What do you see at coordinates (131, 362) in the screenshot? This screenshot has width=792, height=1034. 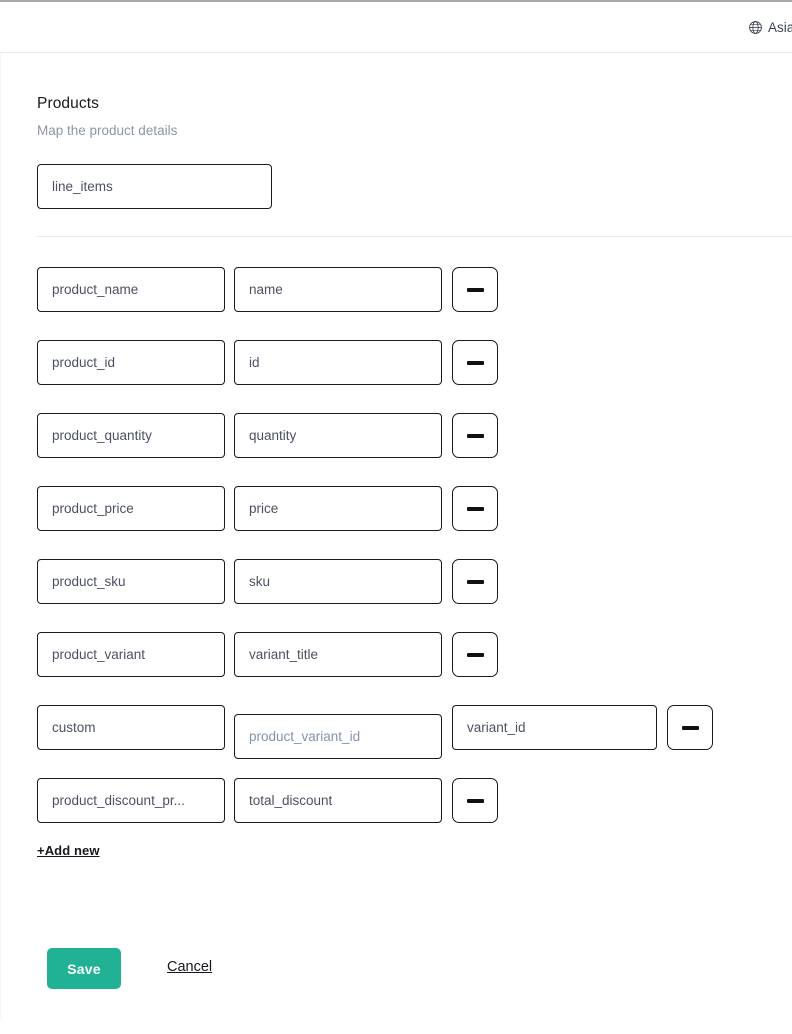 I see `source-field-input: product_id` at bounding box center [131, 362].